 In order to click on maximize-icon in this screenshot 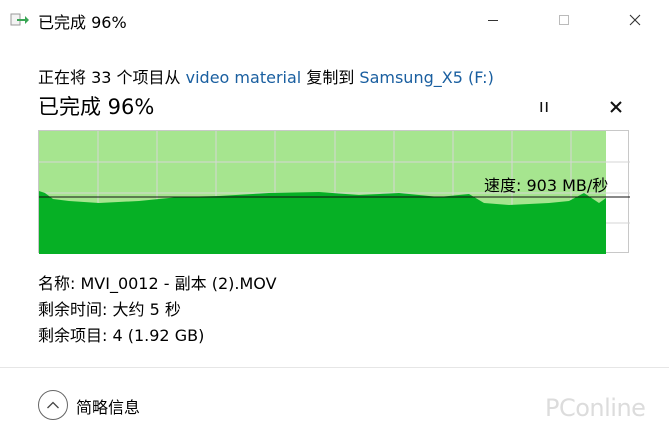, I will do `click(564, 20)`.